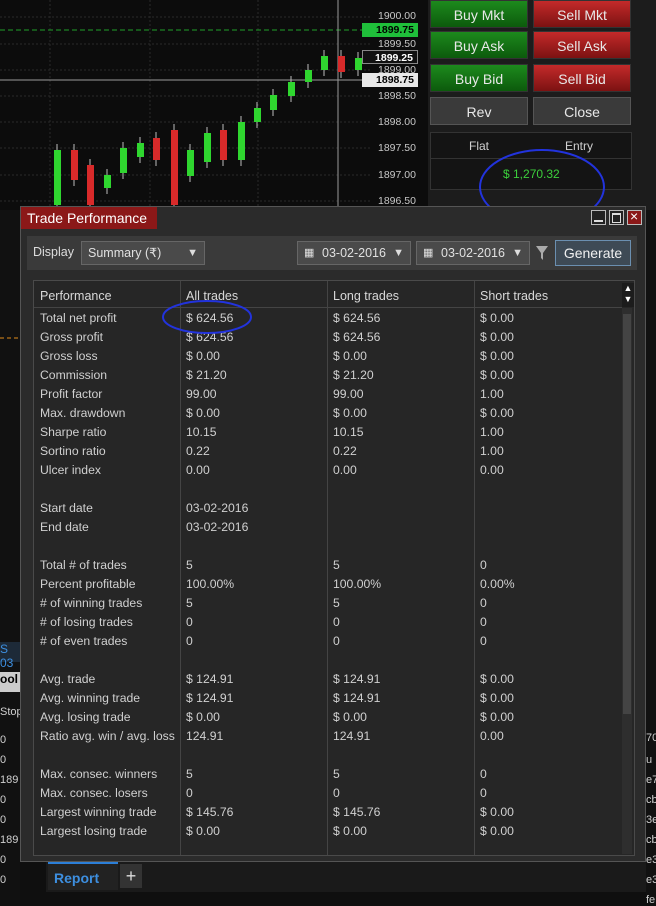 This screenshot has width=656, height=906. I want to click on column-header: Short trades, so click(514, 296).